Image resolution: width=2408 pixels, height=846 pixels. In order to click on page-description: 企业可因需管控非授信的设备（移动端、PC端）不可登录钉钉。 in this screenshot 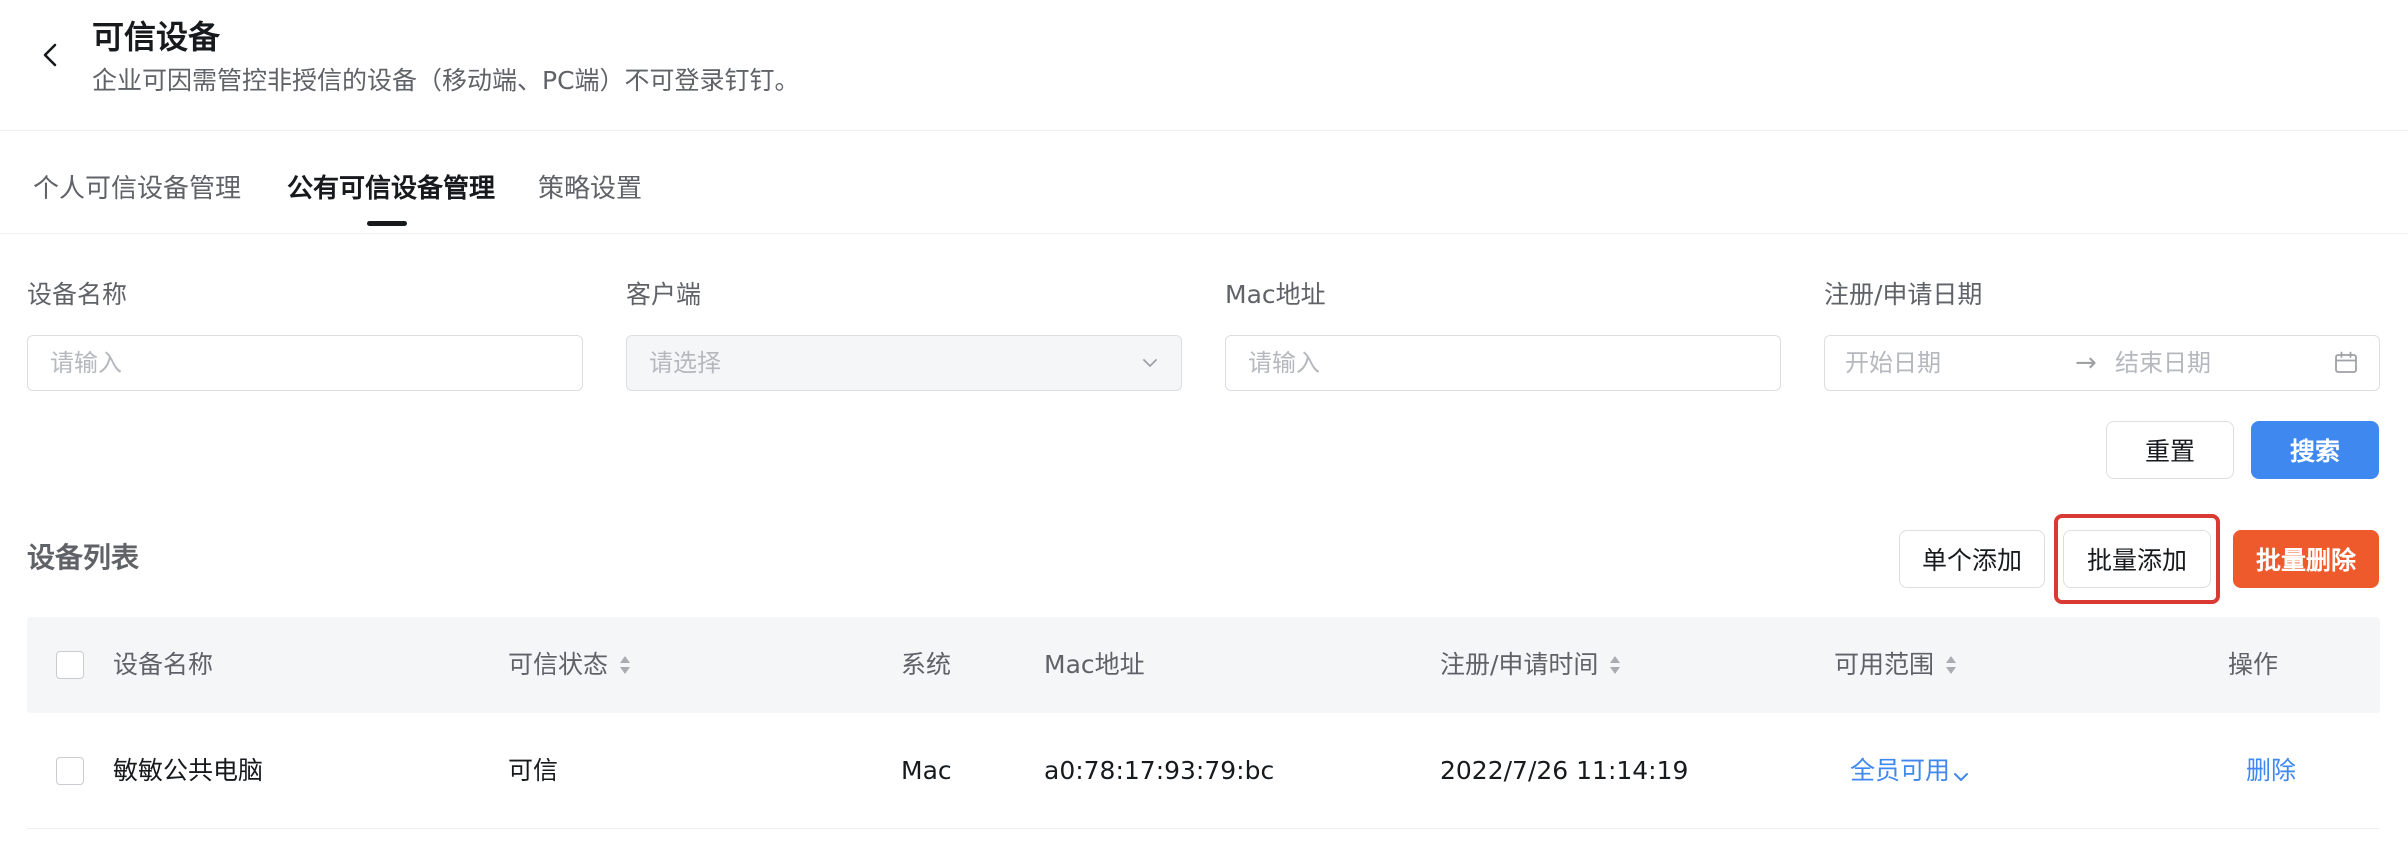, I will do `click(446, 80)`.